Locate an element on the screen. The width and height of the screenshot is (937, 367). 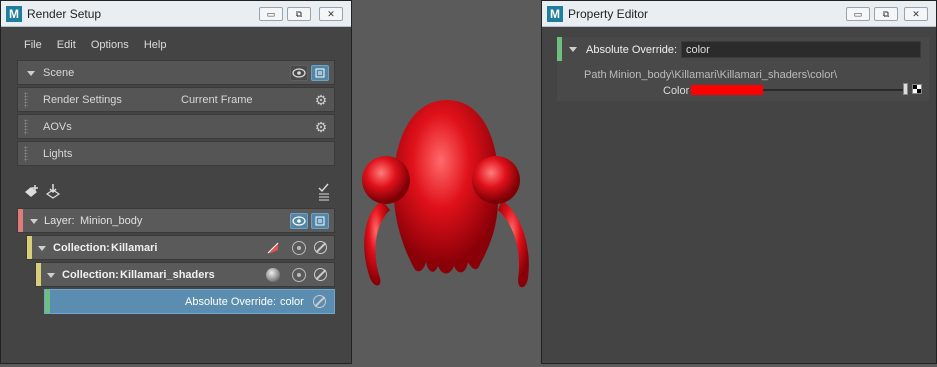
create-layer-icon is located at coordinates (31, 192).